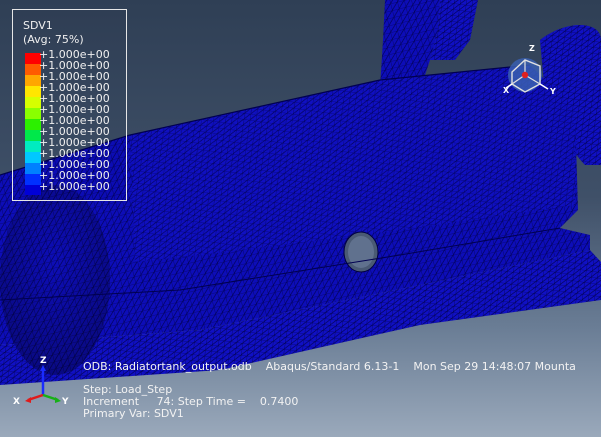 The height and width of the screenshot is (437, 601). Describe the element at coordinates (53, 39) in the screenshot. I see `legend-averaging: (Avg: 75%)` at that location.